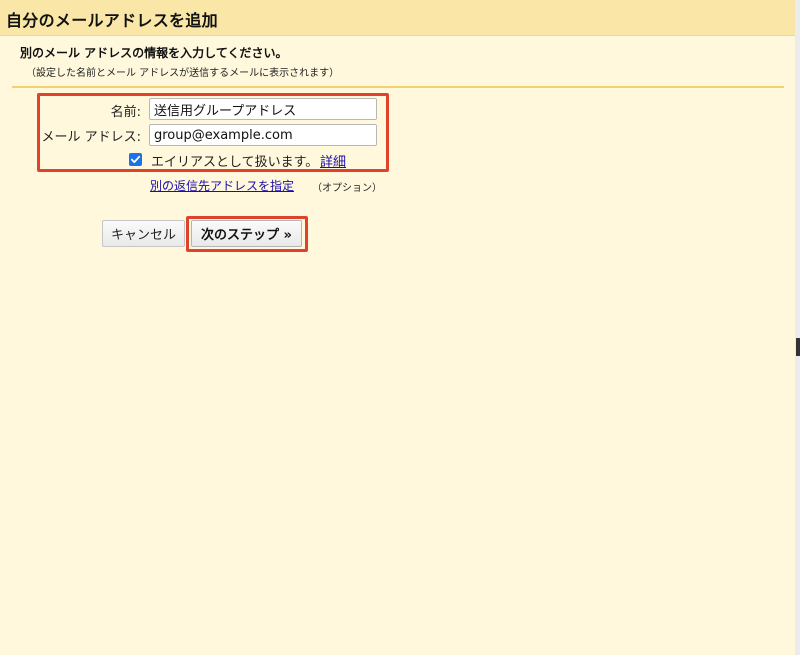 The width and height of the screenshot is (800, 655). I want to click on alias-checkbox, so click(135, 159).